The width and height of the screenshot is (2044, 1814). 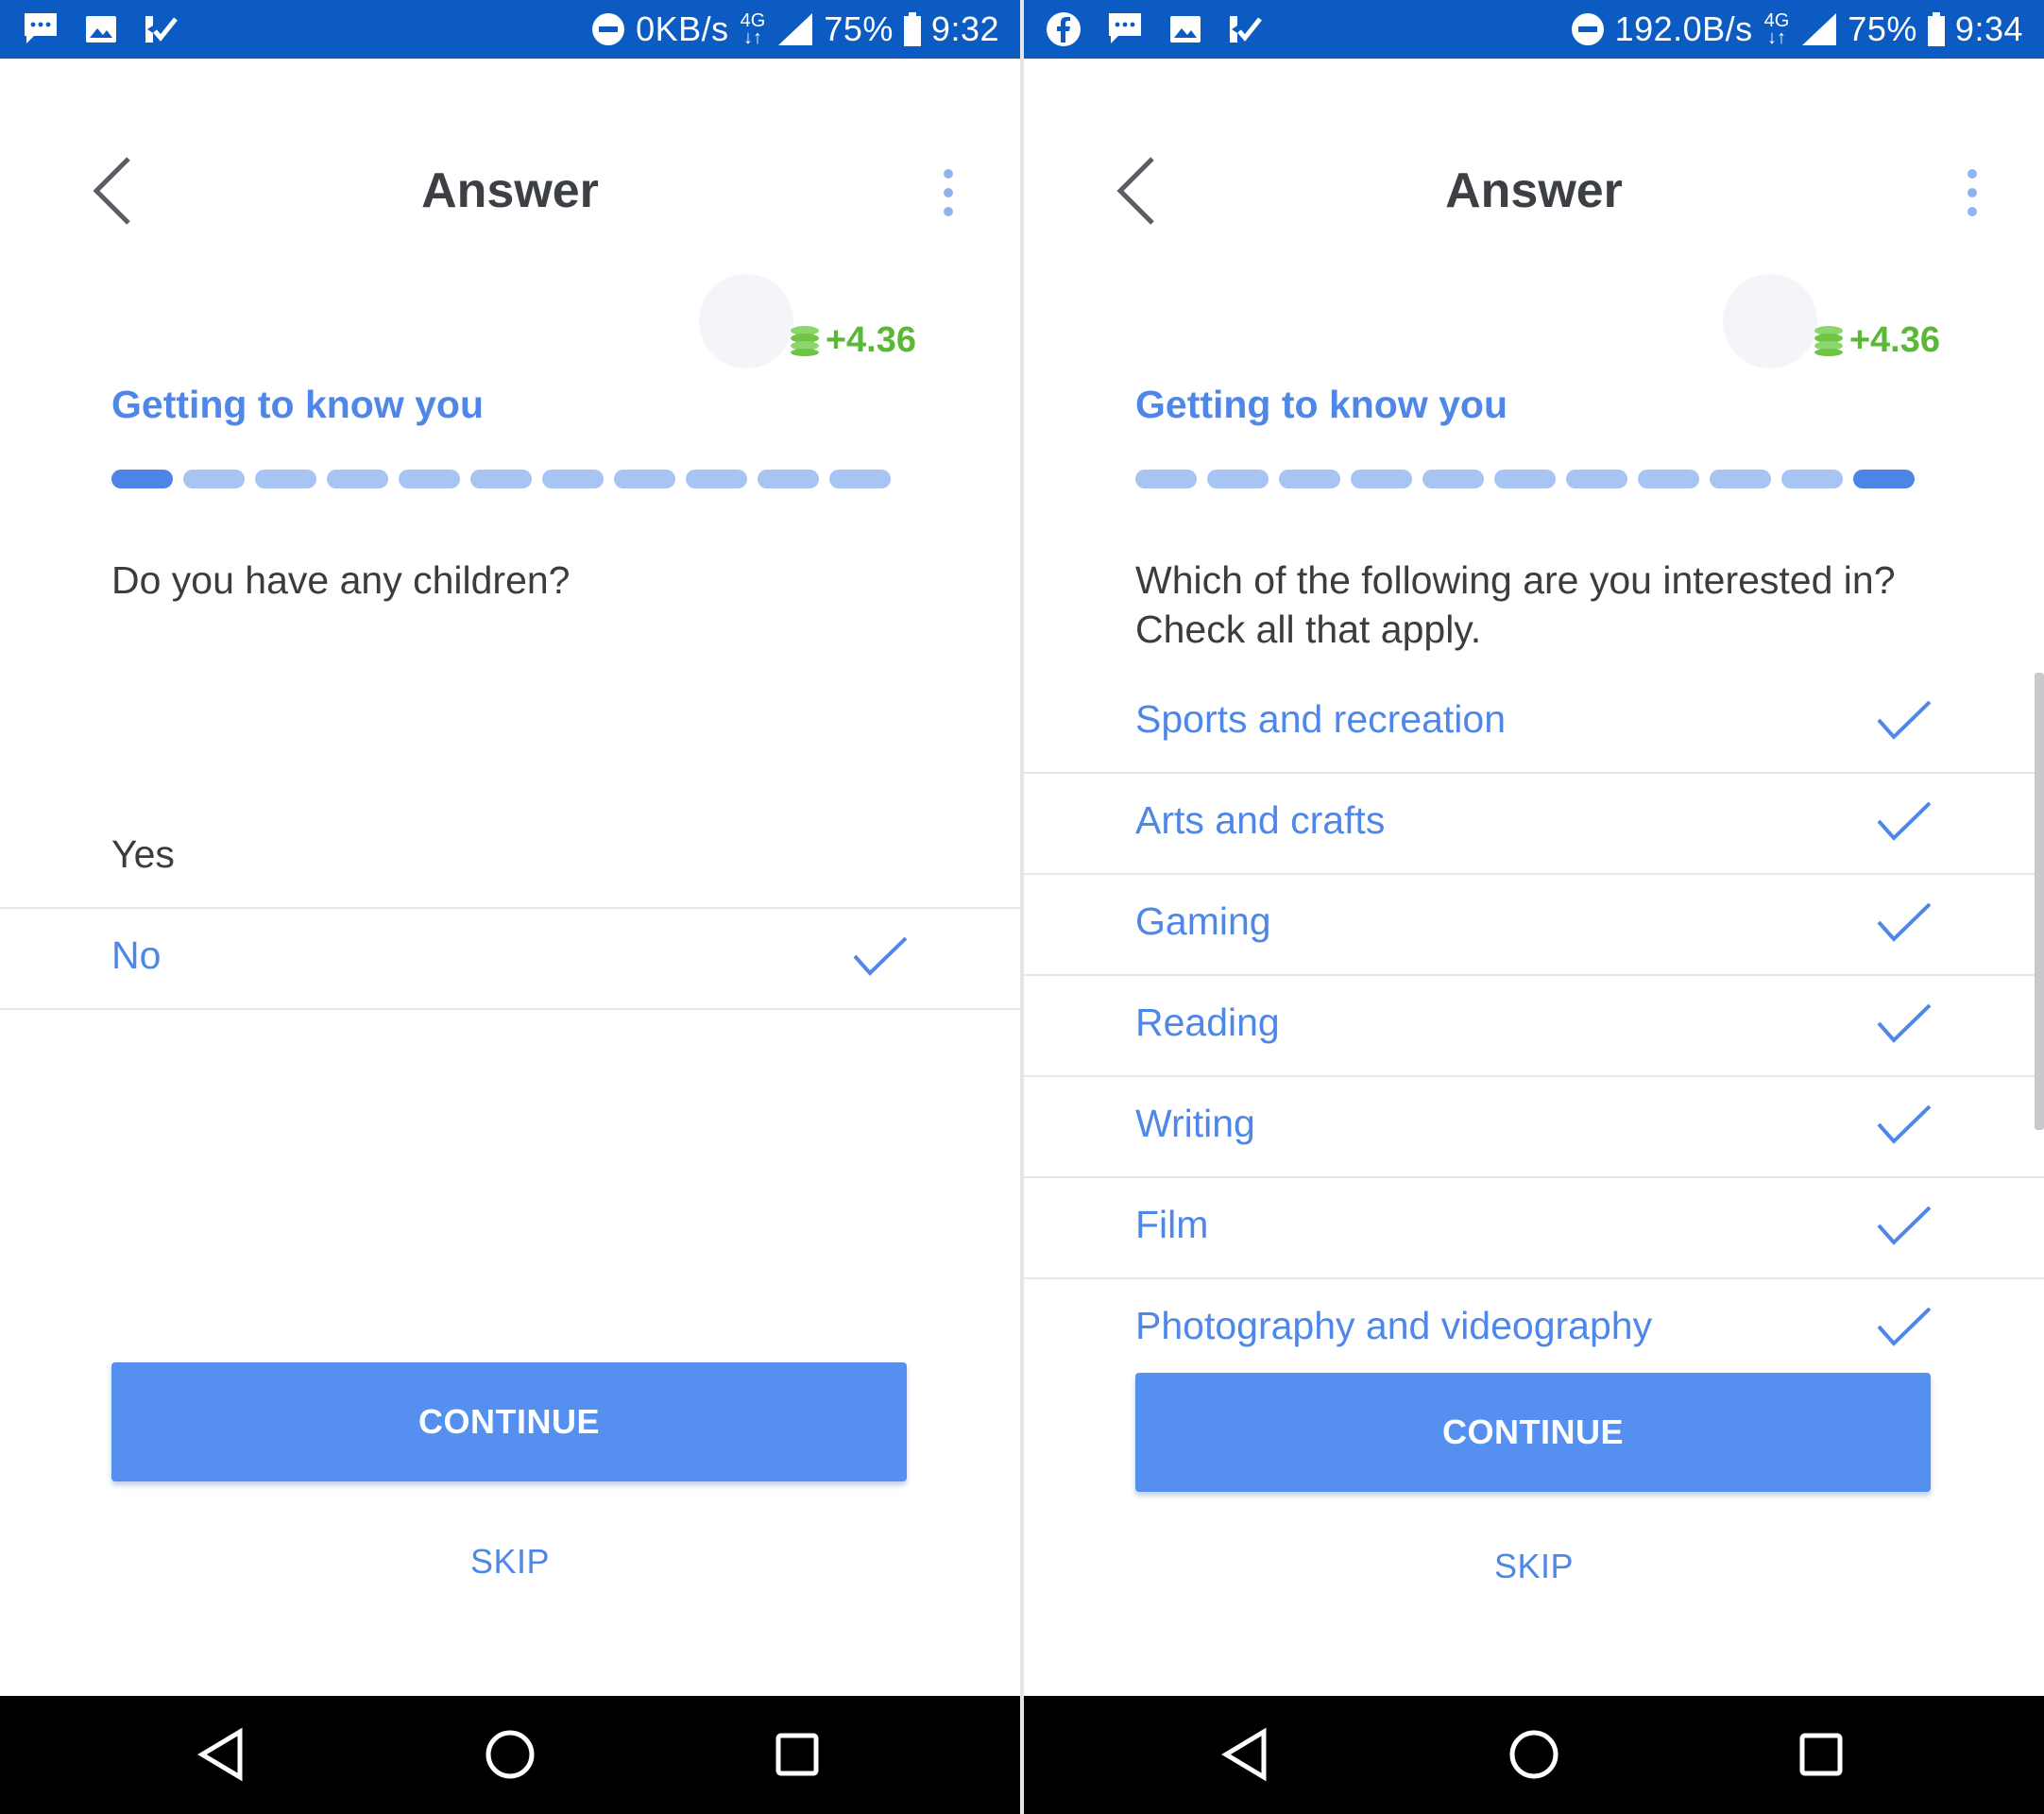 I want to click on answer-option-yes: Yes, so click(x=510, y=859).